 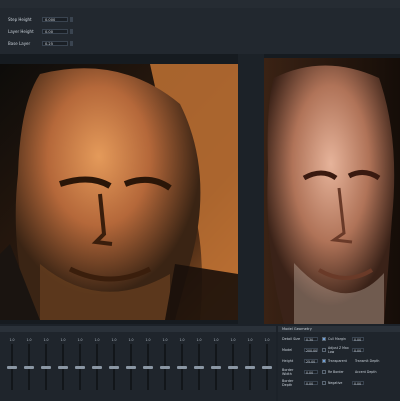 I want to click on geometry-row: Height 25.00 Transparent Transmit Depth, so click(x=340, y=361).